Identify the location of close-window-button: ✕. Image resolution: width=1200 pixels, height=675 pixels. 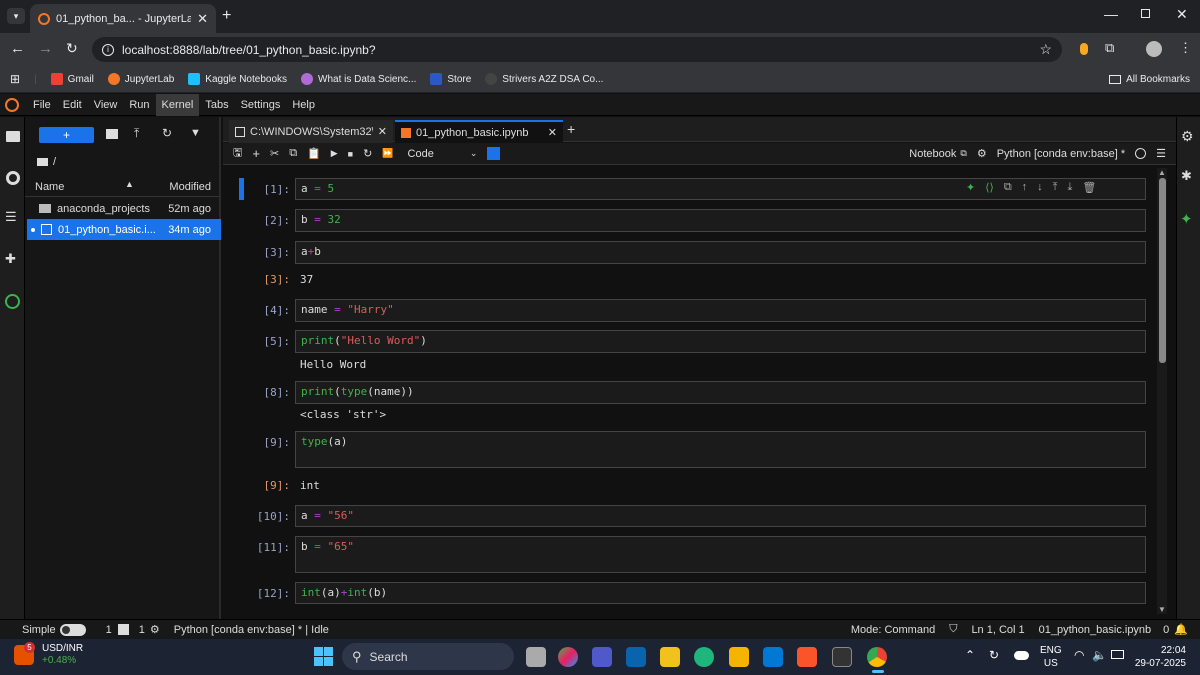
(1182, 14).